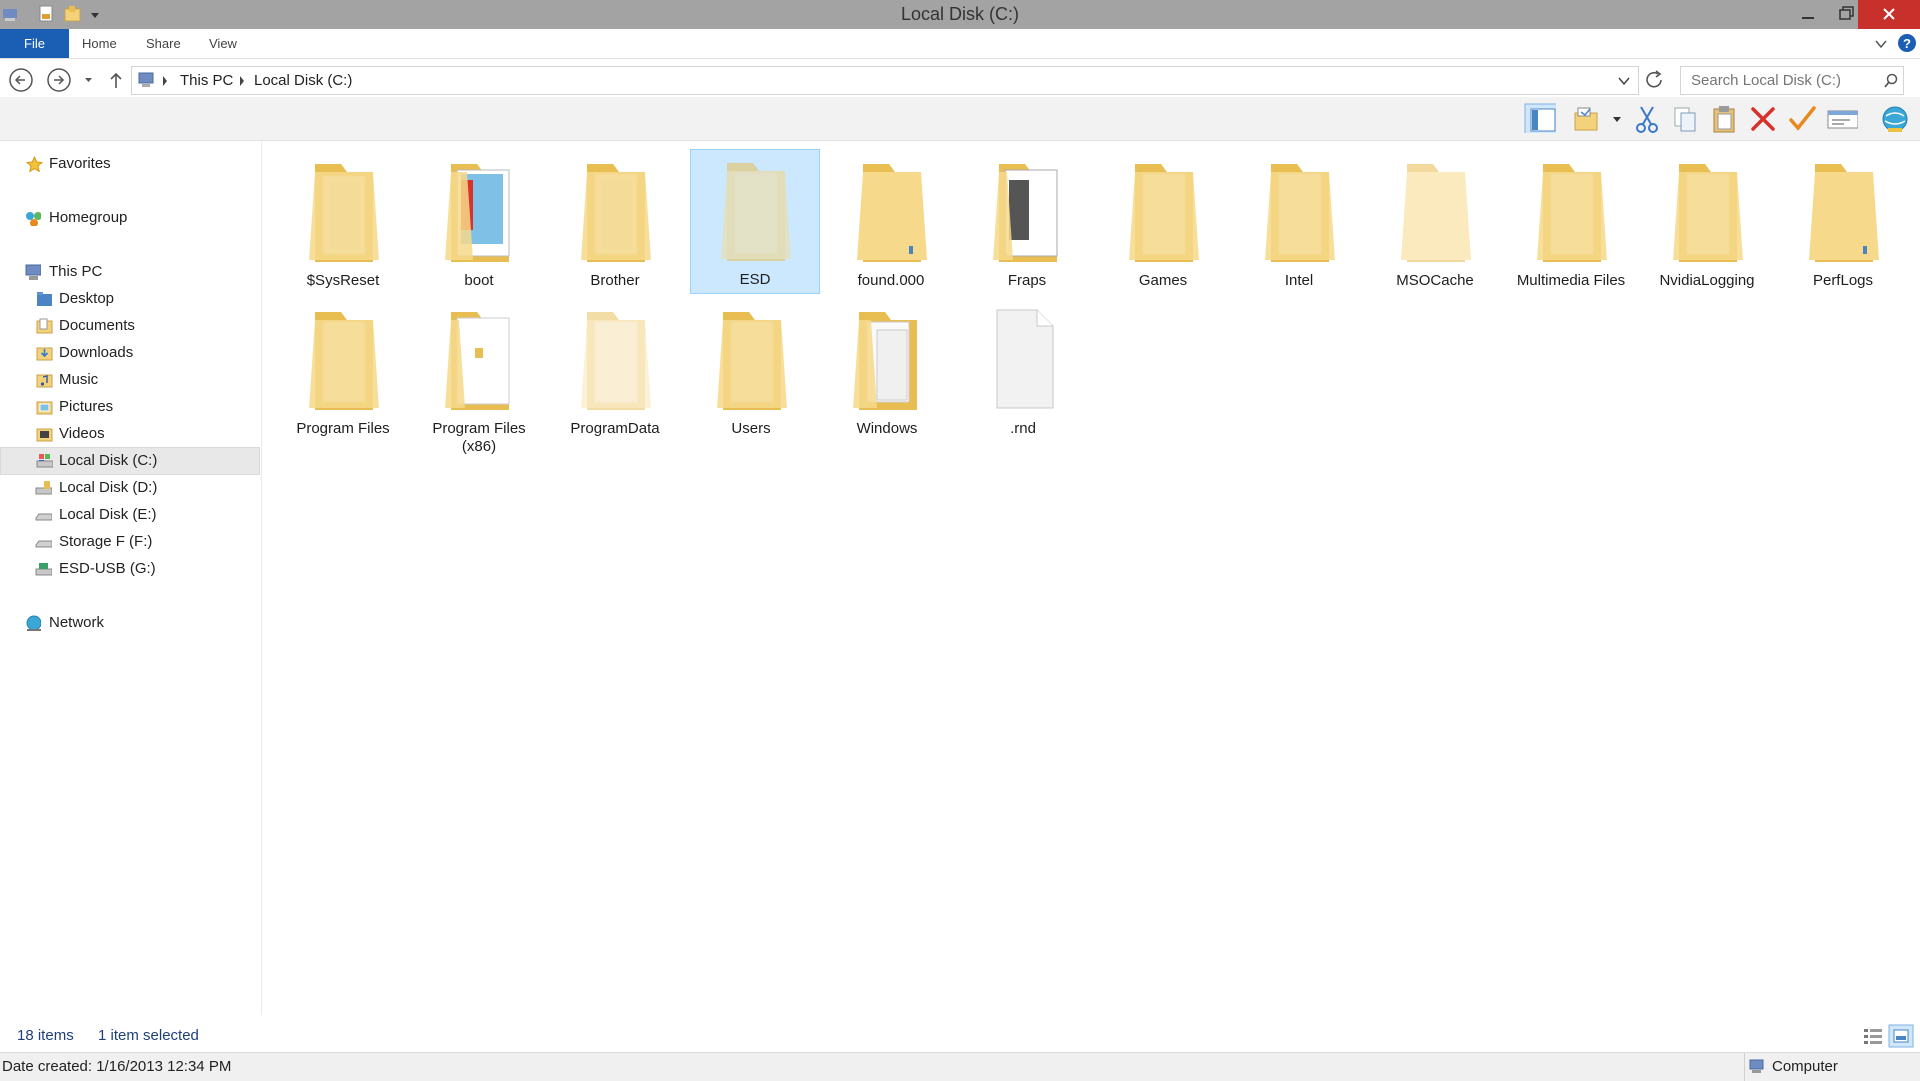 The height and width of the screenshot is (1081, 1920). I want to click on search-box, so click(1792, 80).